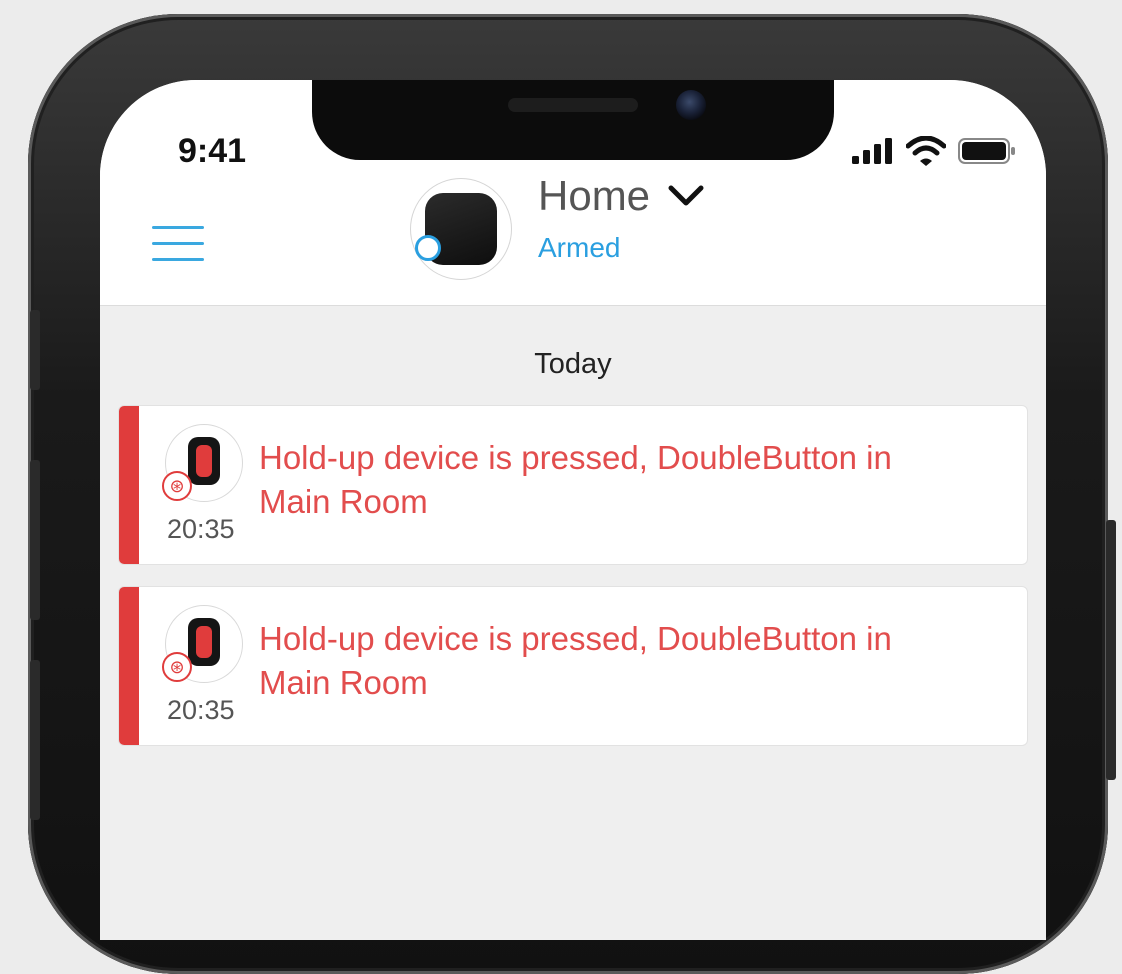  Describe the element at coordinates (573, 120) in the screenshot. I see `phone-notch` at that location.